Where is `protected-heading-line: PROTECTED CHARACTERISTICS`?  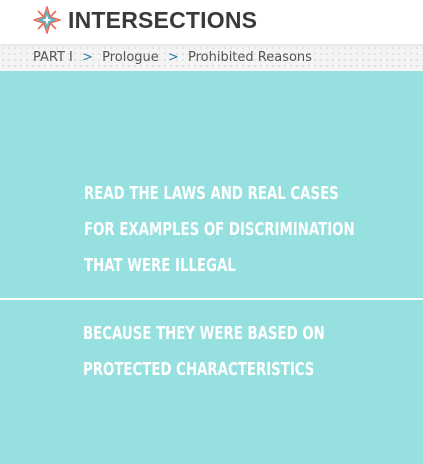
protected-heading-line: PROTECTED CHARACTERISTICS is located at coordinates (199, 369).